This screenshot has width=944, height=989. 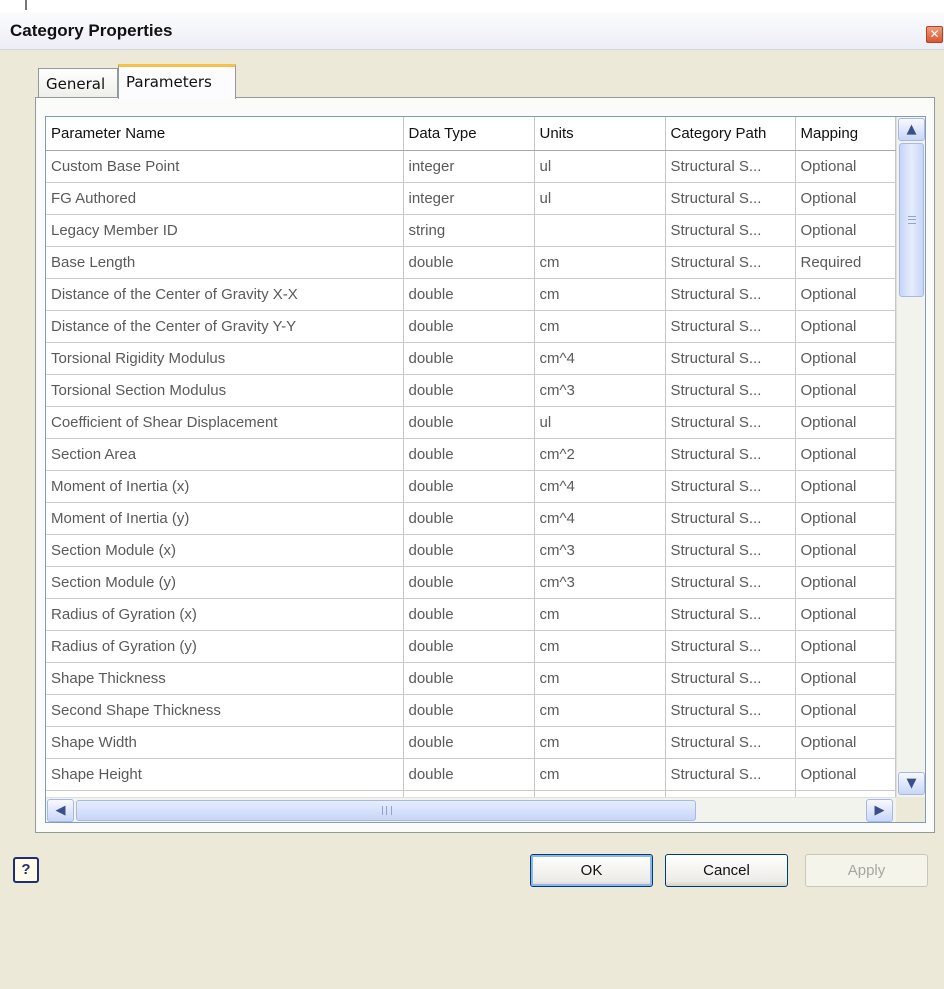 I want to click on column-header-mapping: Mapping, so click(x=845, y=134).